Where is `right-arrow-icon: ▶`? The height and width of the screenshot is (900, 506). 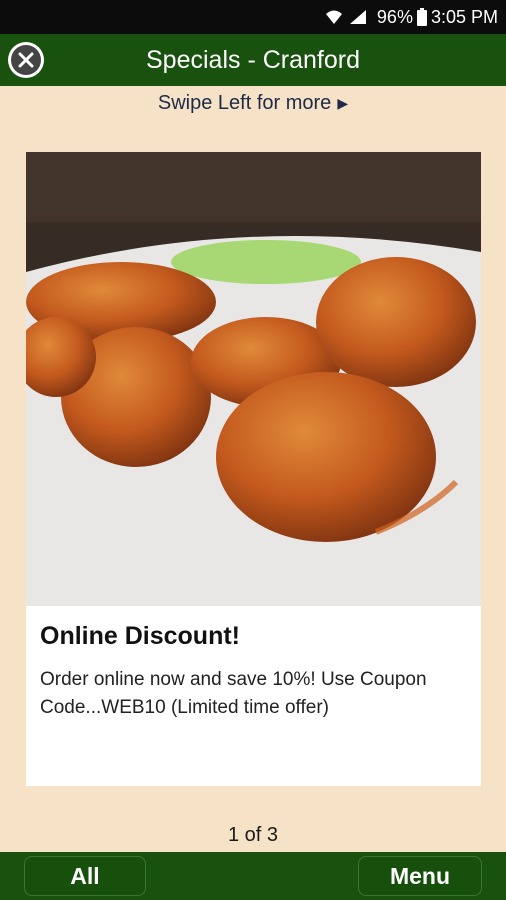
right-arrow-icon: ▶ is located at coordinates (343, 102).